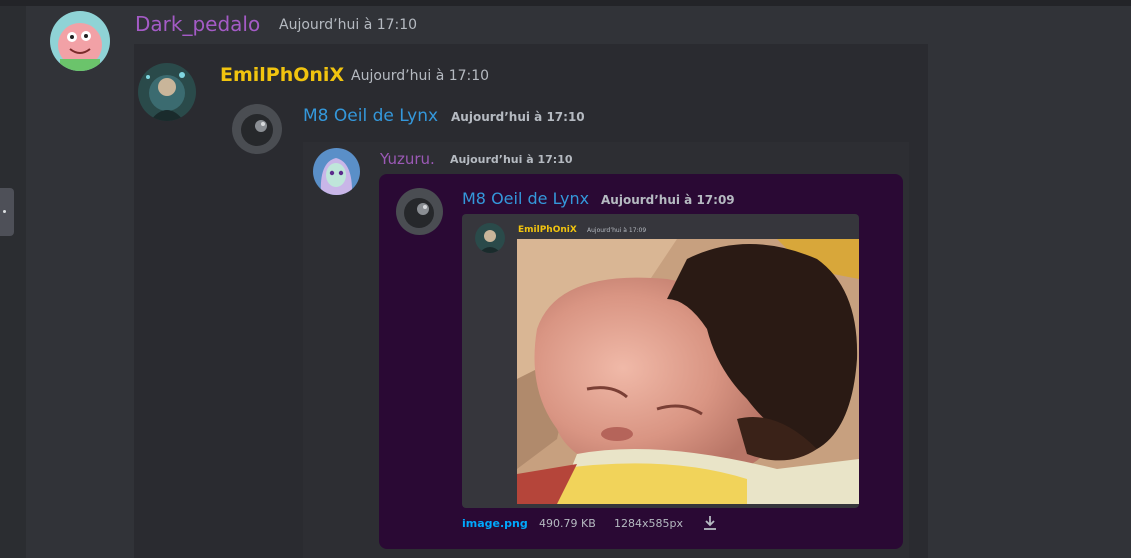 This screenshot has height=558, width=1131. I want to click on download-icon, so click(710, 523).